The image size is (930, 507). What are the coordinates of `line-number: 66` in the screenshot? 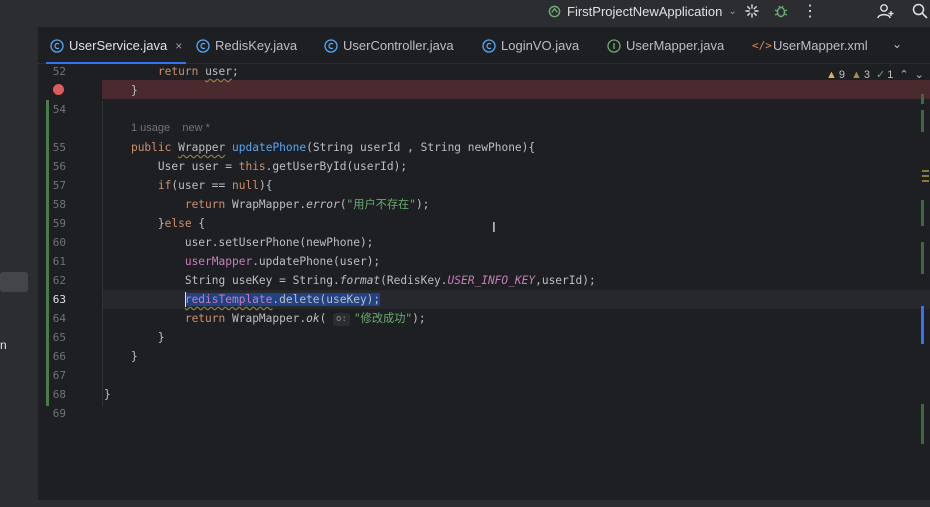 It's located at (59, 356).